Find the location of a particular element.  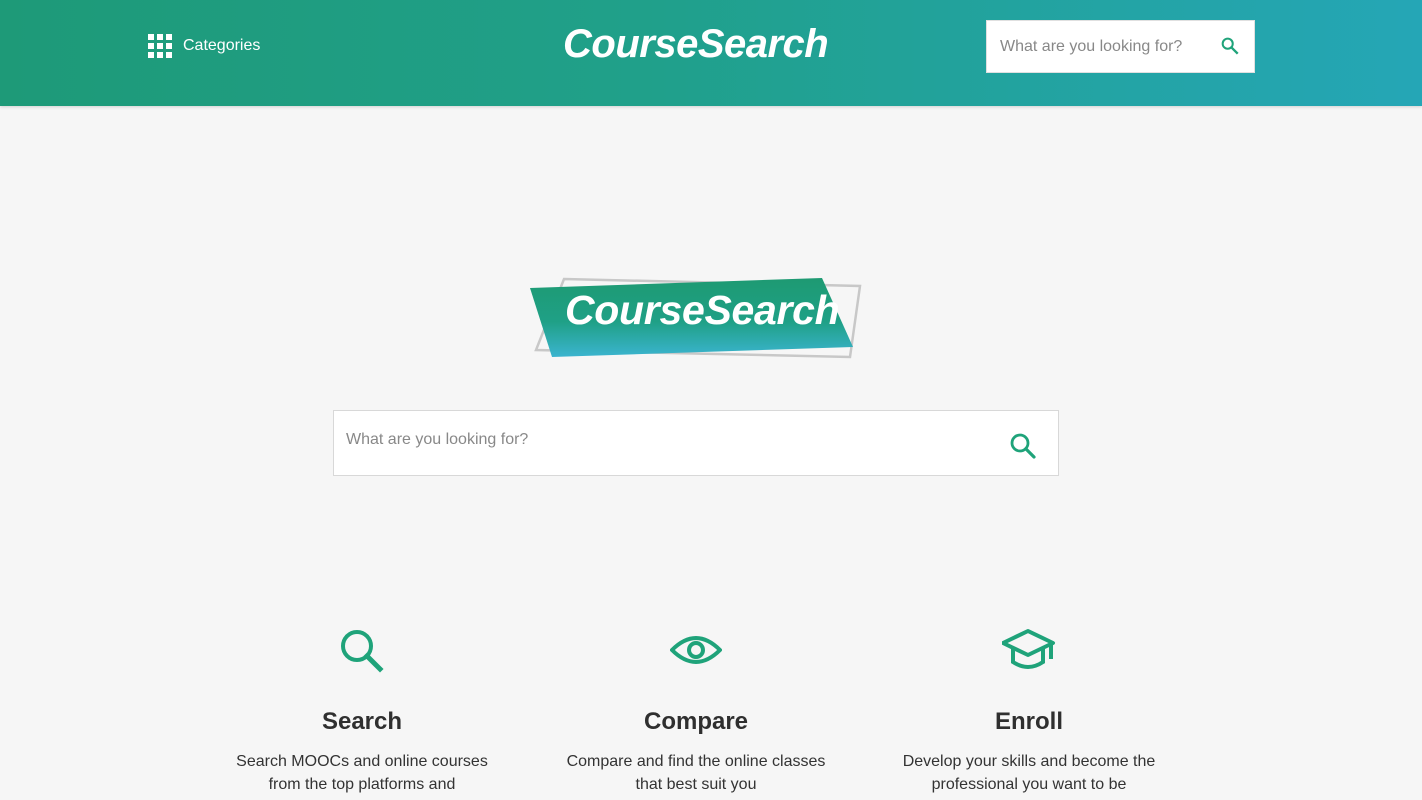

main-search-box is located at coordinates (696, 443).